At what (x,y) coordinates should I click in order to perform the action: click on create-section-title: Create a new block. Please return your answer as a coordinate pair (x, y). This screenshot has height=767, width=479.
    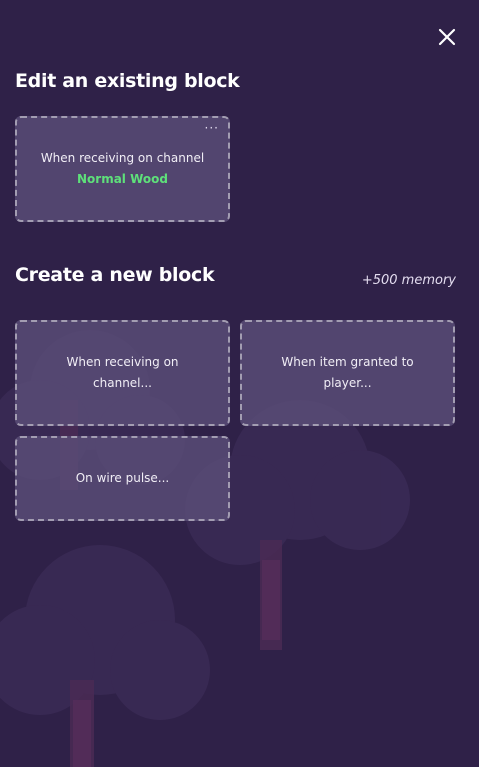
    Looking at the image, I should click on (115, 275).